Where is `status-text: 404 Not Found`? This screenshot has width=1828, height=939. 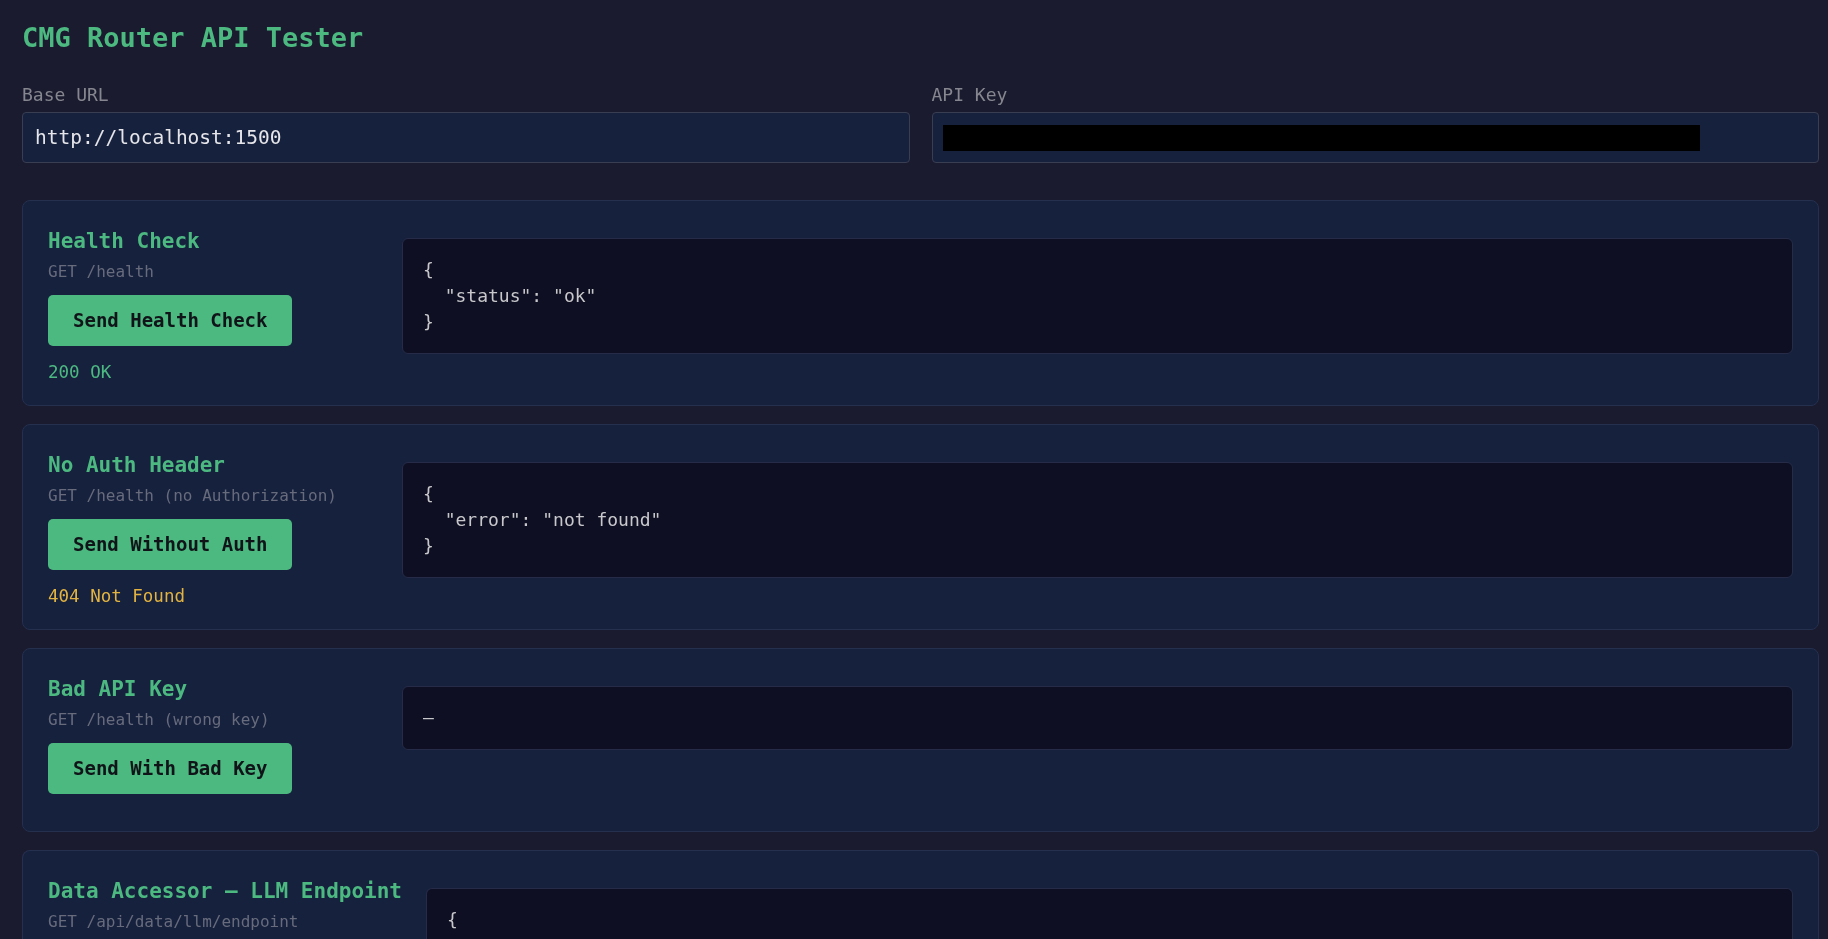 status-text: 404 Not Found is located at coordinates (116, 596).